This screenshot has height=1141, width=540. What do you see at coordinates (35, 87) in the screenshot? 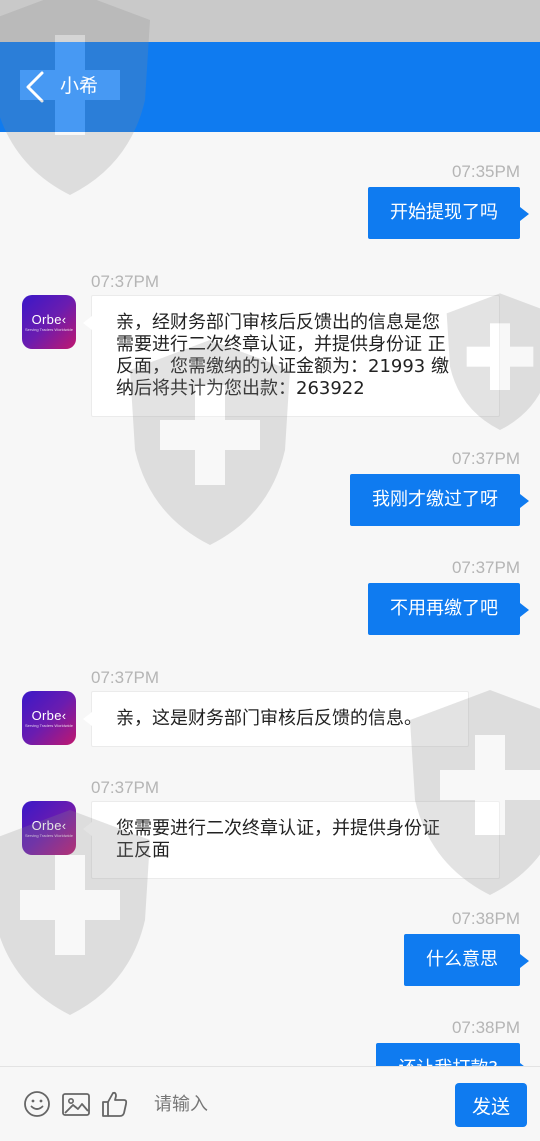
I see `back-icon` at bounding box center [35, 87].